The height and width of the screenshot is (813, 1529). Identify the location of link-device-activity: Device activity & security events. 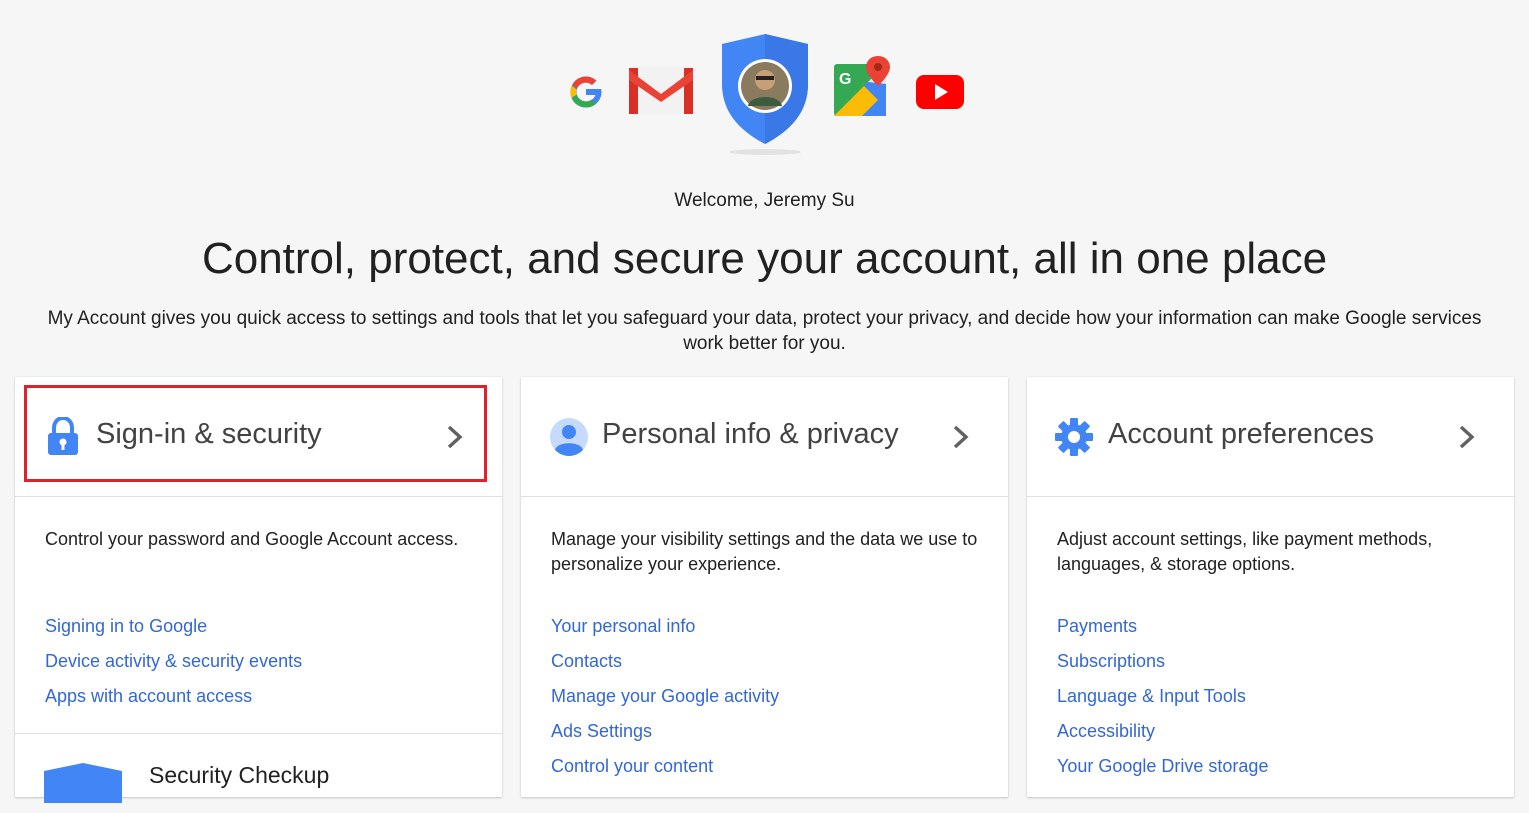
(173, 661).